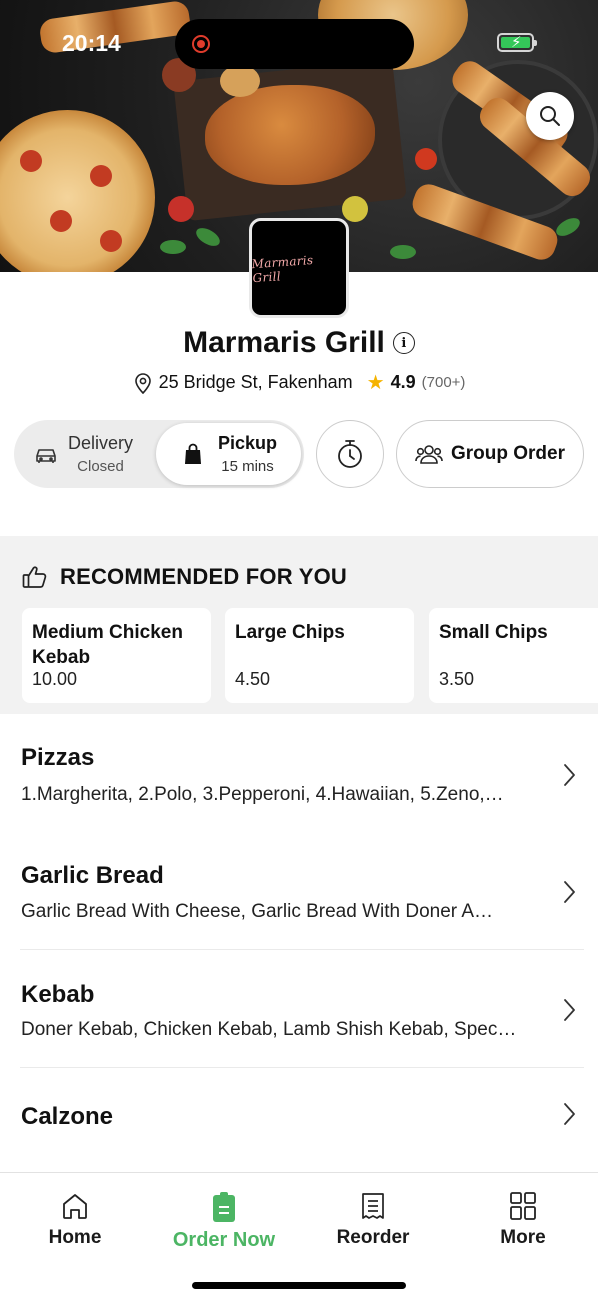 The width and height of the screenshot is (598, 1300). What do you see at coordinates (75, 1237) in the screenshot?
I see `nav-home-label: Home` at bounding box center [75, 1237].